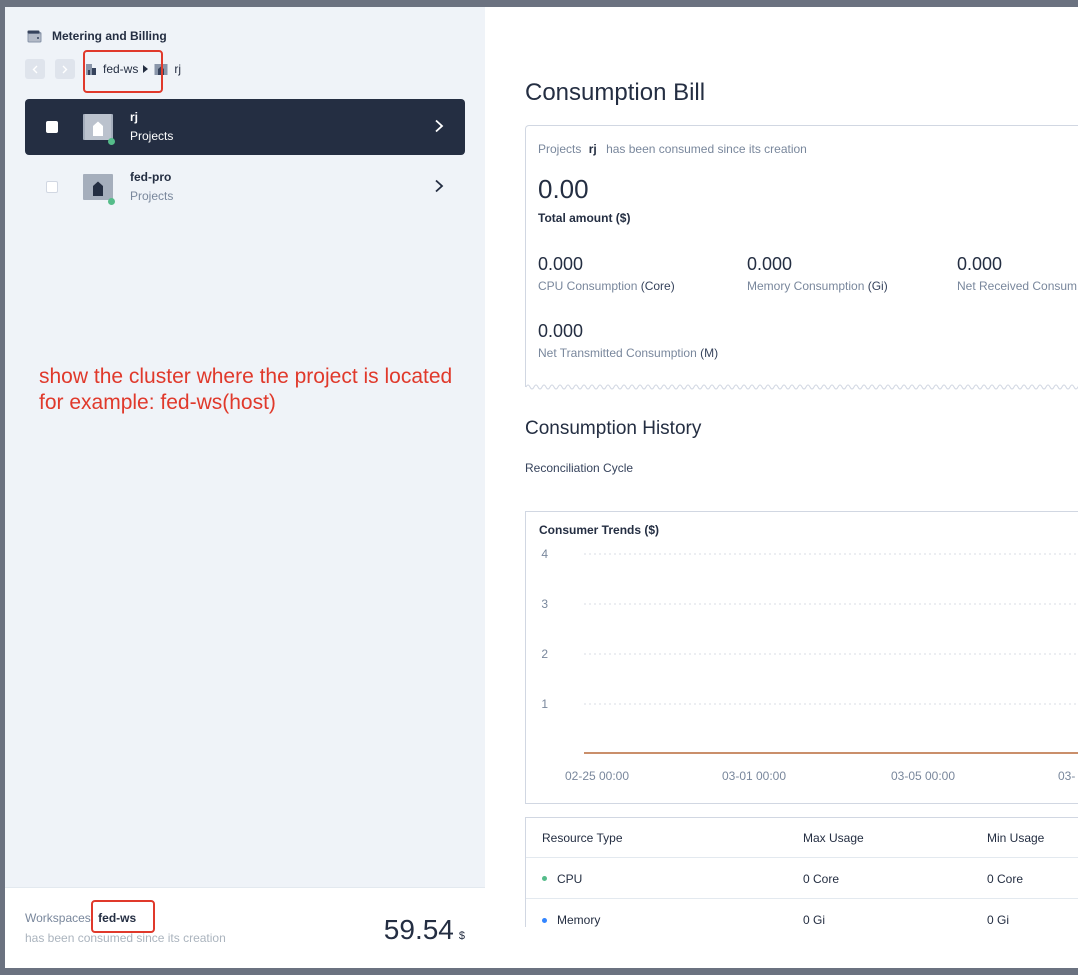 The image size is (1078, 975). I want to click on y-tick-label: 4, so click(544, 554).